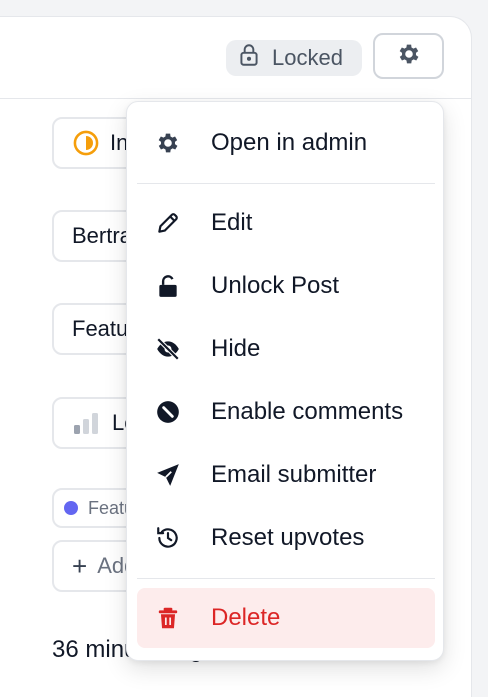  What do you see at coordinates (71, 508) in the screenshot?
I see `tag-color-dot` at bounding box center [71, 508].